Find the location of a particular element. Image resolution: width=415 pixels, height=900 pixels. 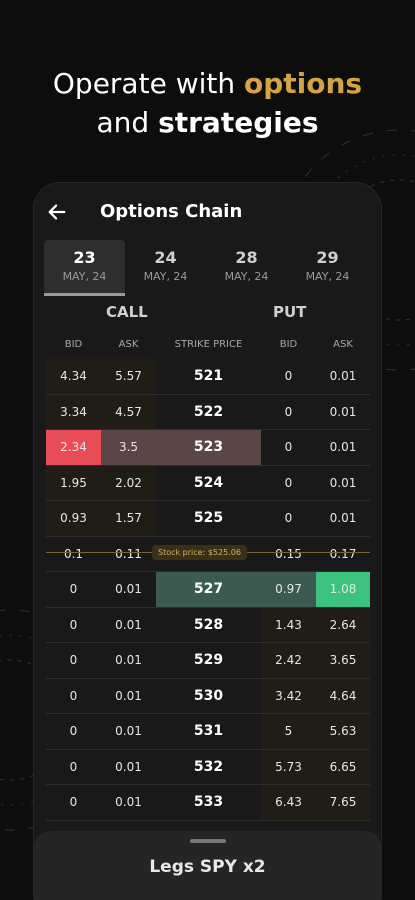

headline-bold: strategies is located at coordinates (238, 122).